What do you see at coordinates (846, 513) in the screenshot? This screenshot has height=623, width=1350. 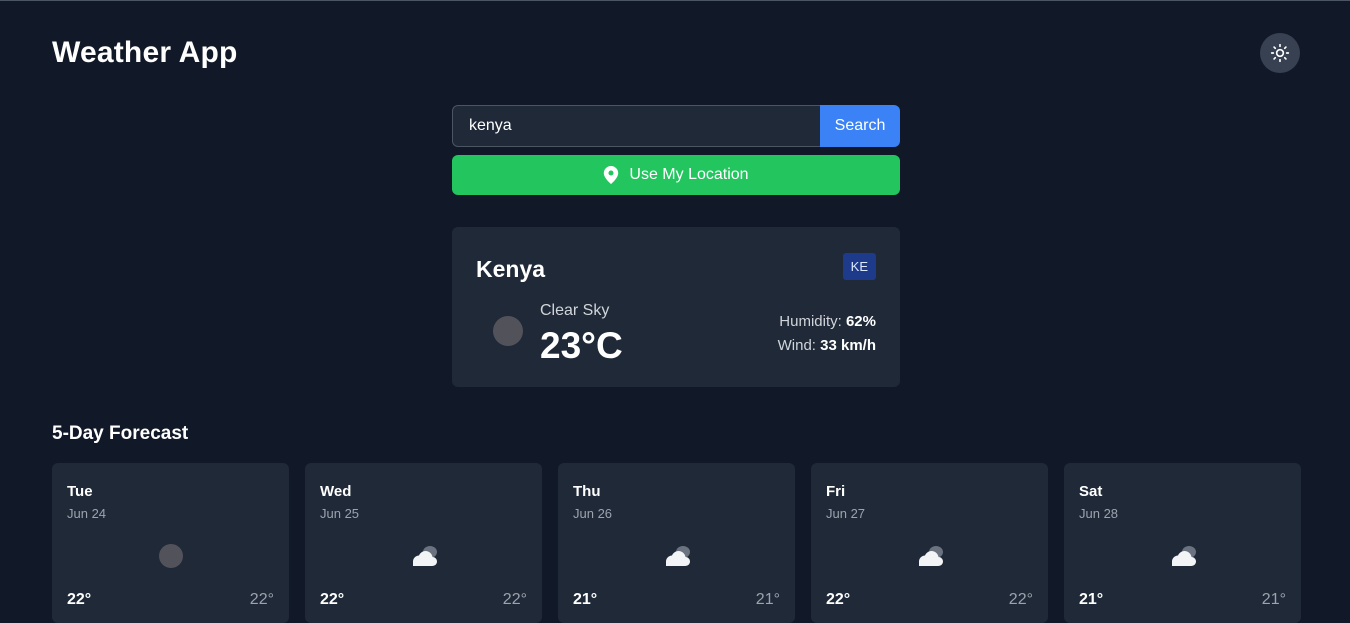 I see `forecast-day-date: Jun 27` at bounding box center [846, 513].